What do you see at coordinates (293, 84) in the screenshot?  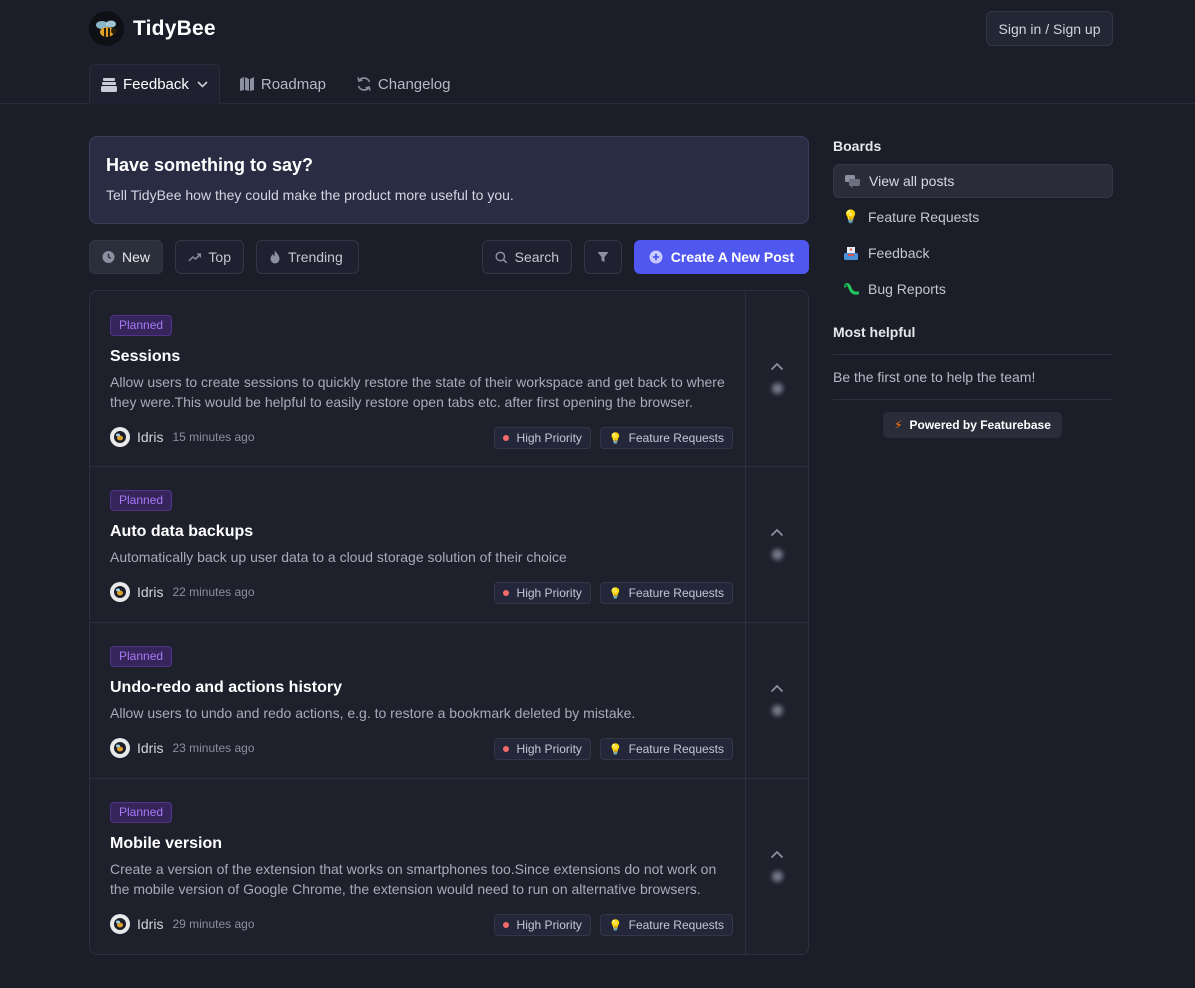 I see `tab-roadmap-label: Roadmap` at bounding box center [293, 84].